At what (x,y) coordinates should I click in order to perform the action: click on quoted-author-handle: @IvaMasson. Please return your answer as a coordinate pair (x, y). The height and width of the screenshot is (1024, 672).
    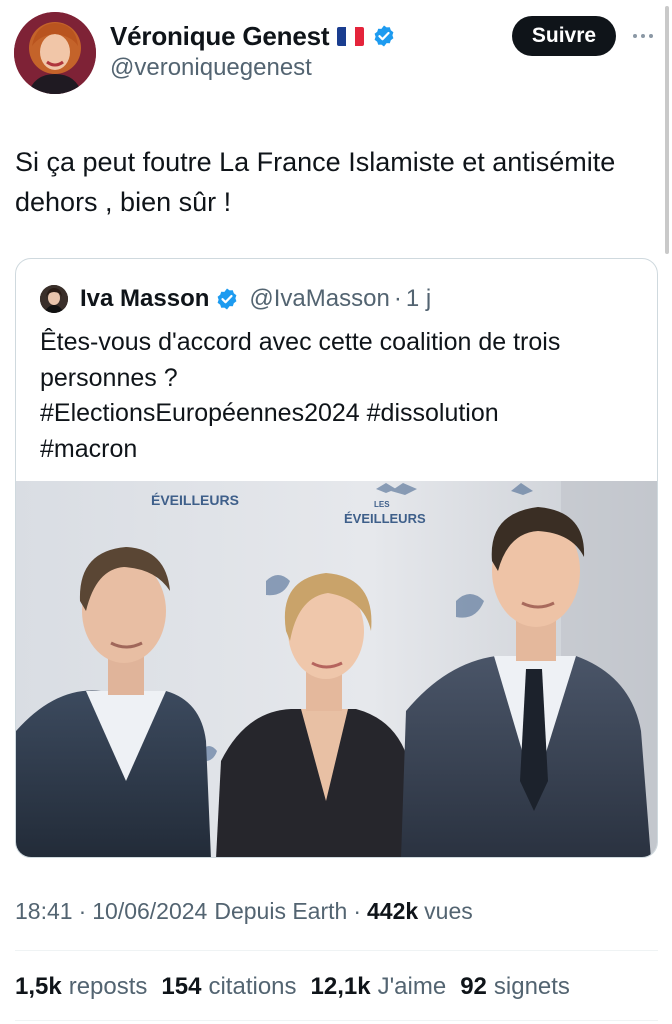
    Looking at the image, I should click on (319, 299).